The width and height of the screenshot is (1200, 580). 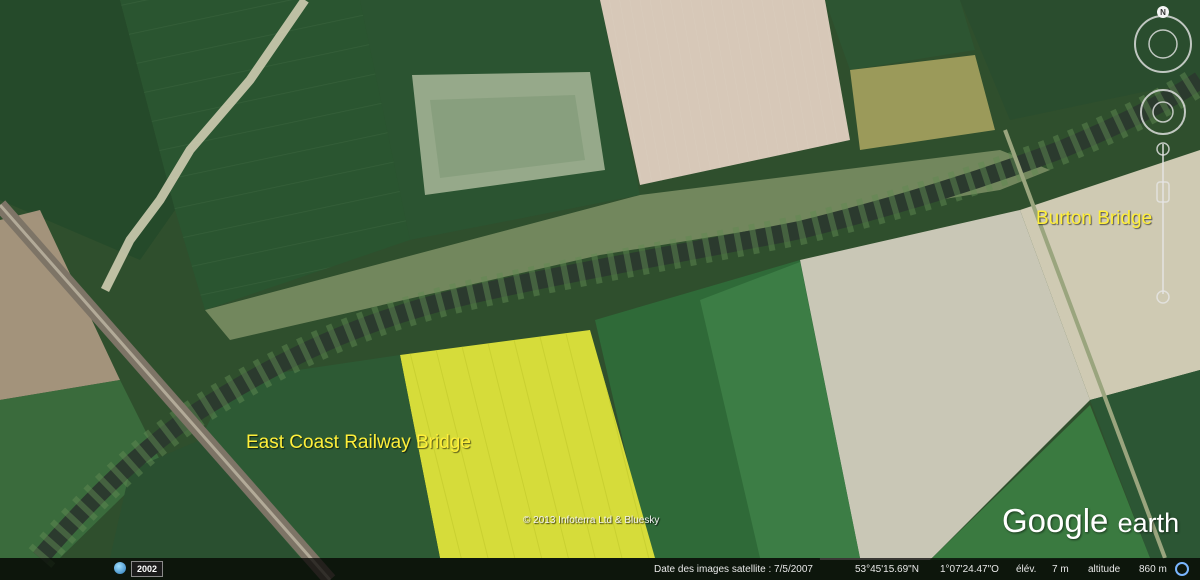 I want to click on brand-main: Google, so click(x=1055, y=520).